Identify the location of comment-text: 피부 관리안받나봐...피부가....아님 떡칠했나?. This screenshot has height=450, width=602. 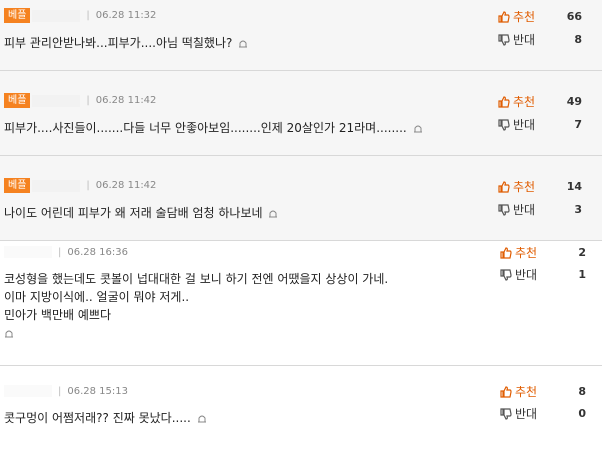
(126, 43).